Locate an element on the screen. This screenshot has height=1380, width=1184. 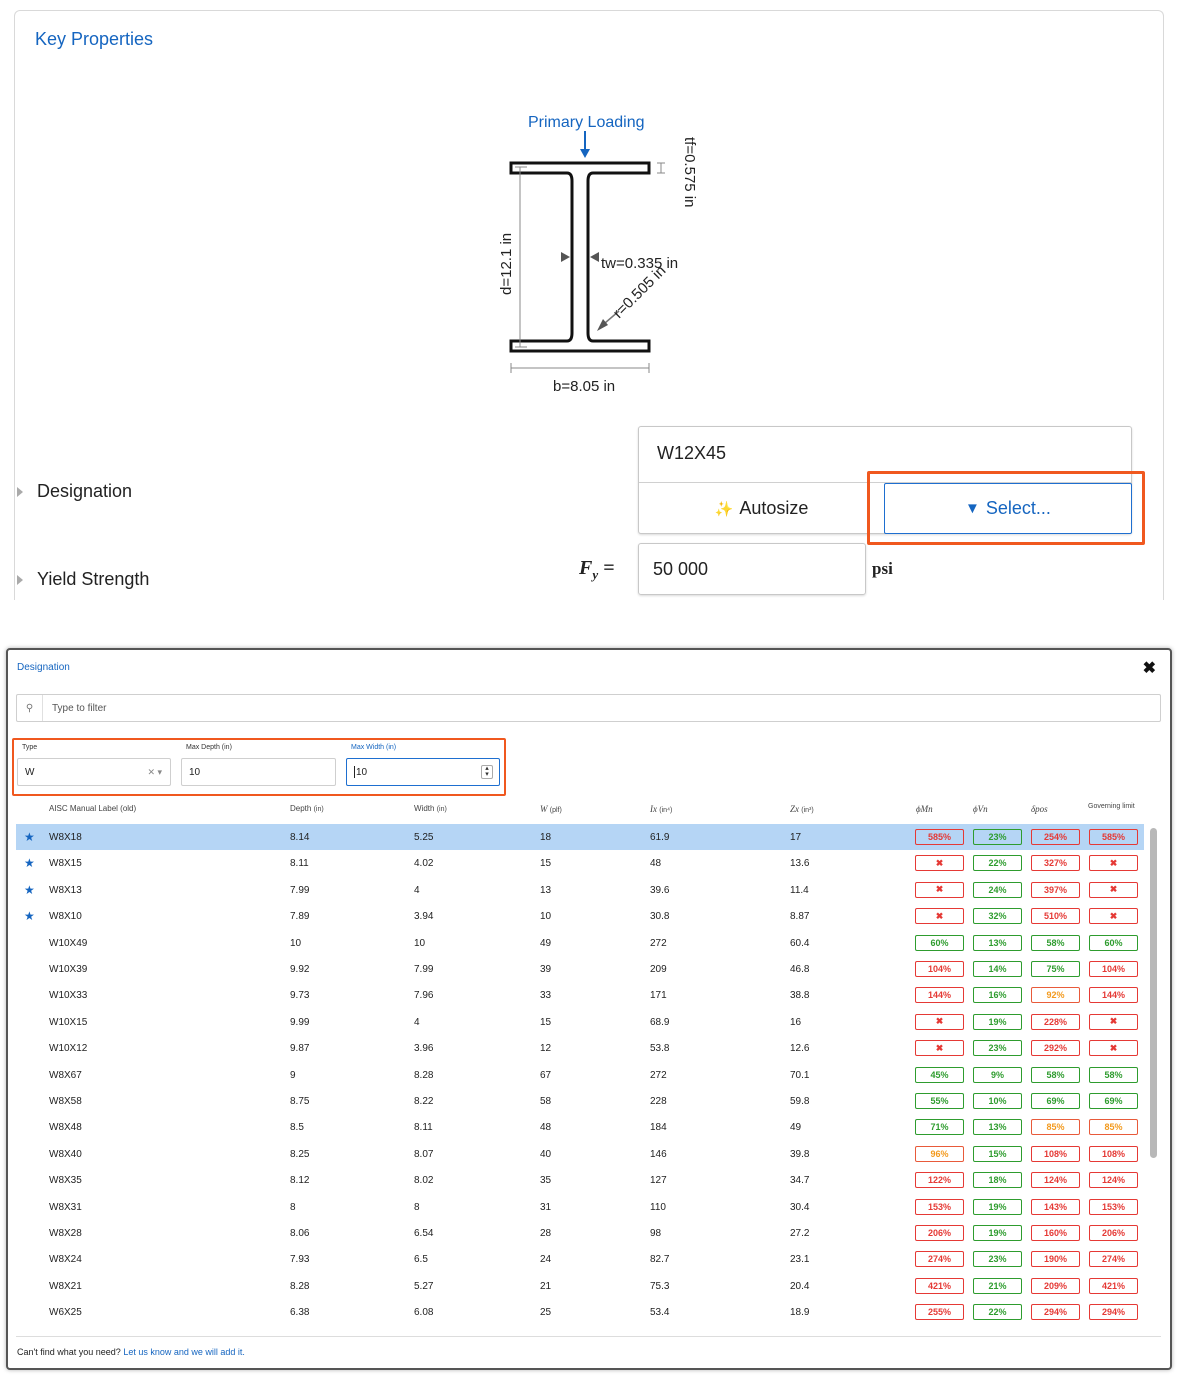
badge-mn: 585% is located at coordinates (939, 837).